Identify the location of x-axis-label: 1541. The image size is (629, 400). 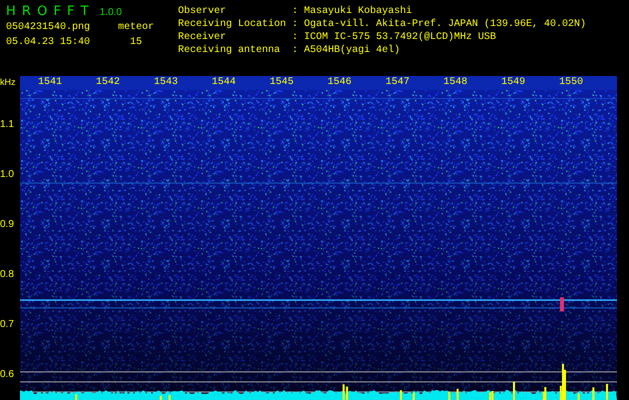
(51, 83).